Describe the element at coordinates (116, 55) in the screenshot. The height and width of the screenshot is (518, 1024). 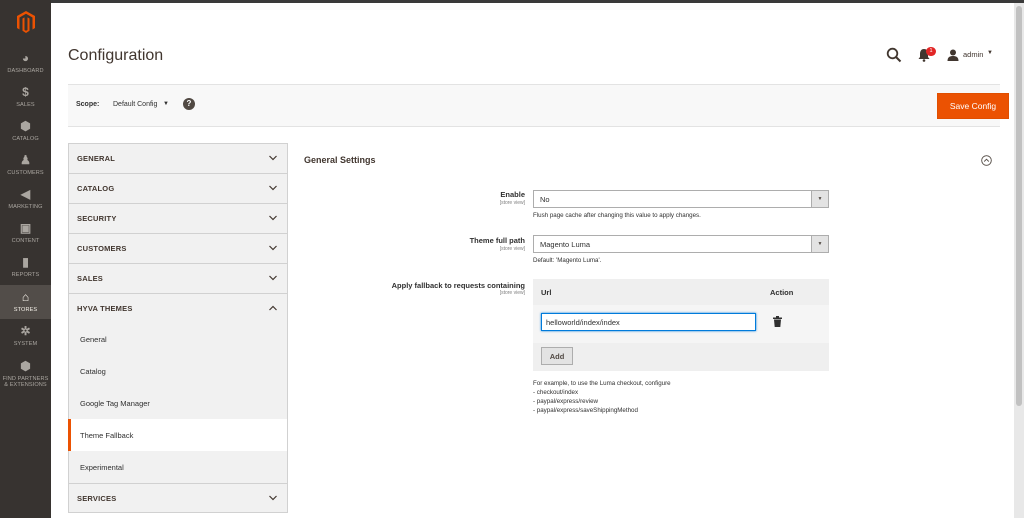
I see `page-title: Configuration` at that location.